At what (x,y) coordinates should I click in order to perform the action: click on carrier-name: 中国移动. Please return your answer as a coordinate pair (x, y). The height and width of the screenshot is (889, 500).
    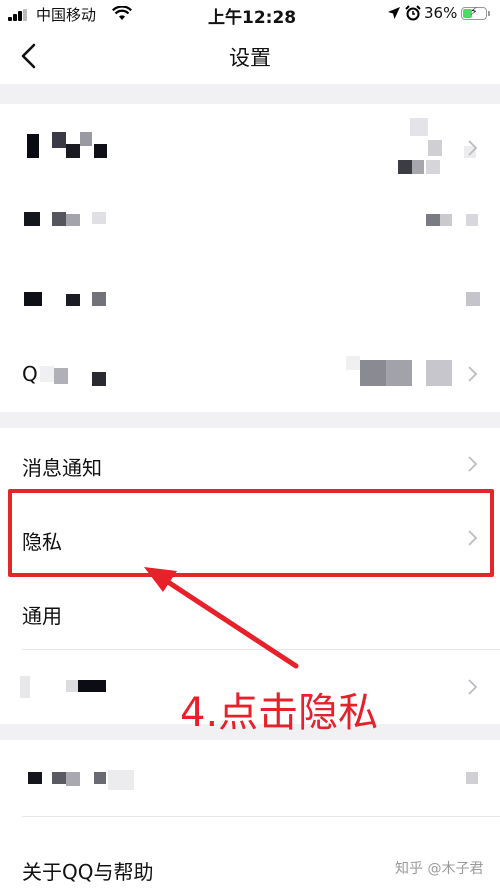
    Looking at the image, I should click on (66, 15).